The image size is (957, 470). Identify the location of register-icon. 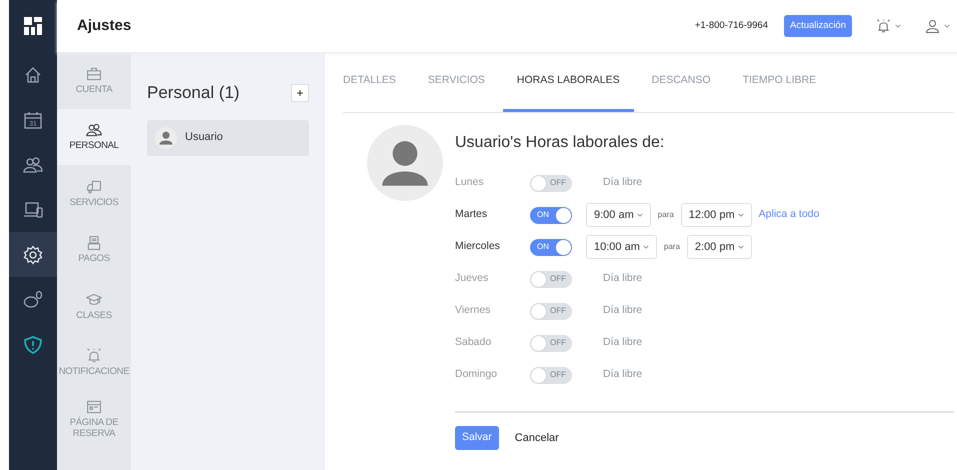
(94, 243).